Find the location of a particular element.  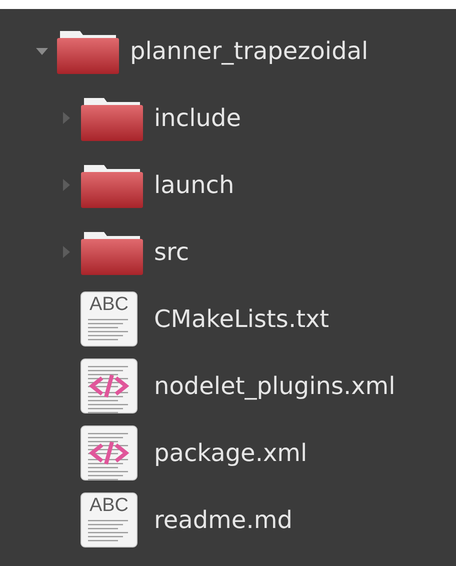

folder-name: planner_trapezoidal is located at coordinates (249, 50).